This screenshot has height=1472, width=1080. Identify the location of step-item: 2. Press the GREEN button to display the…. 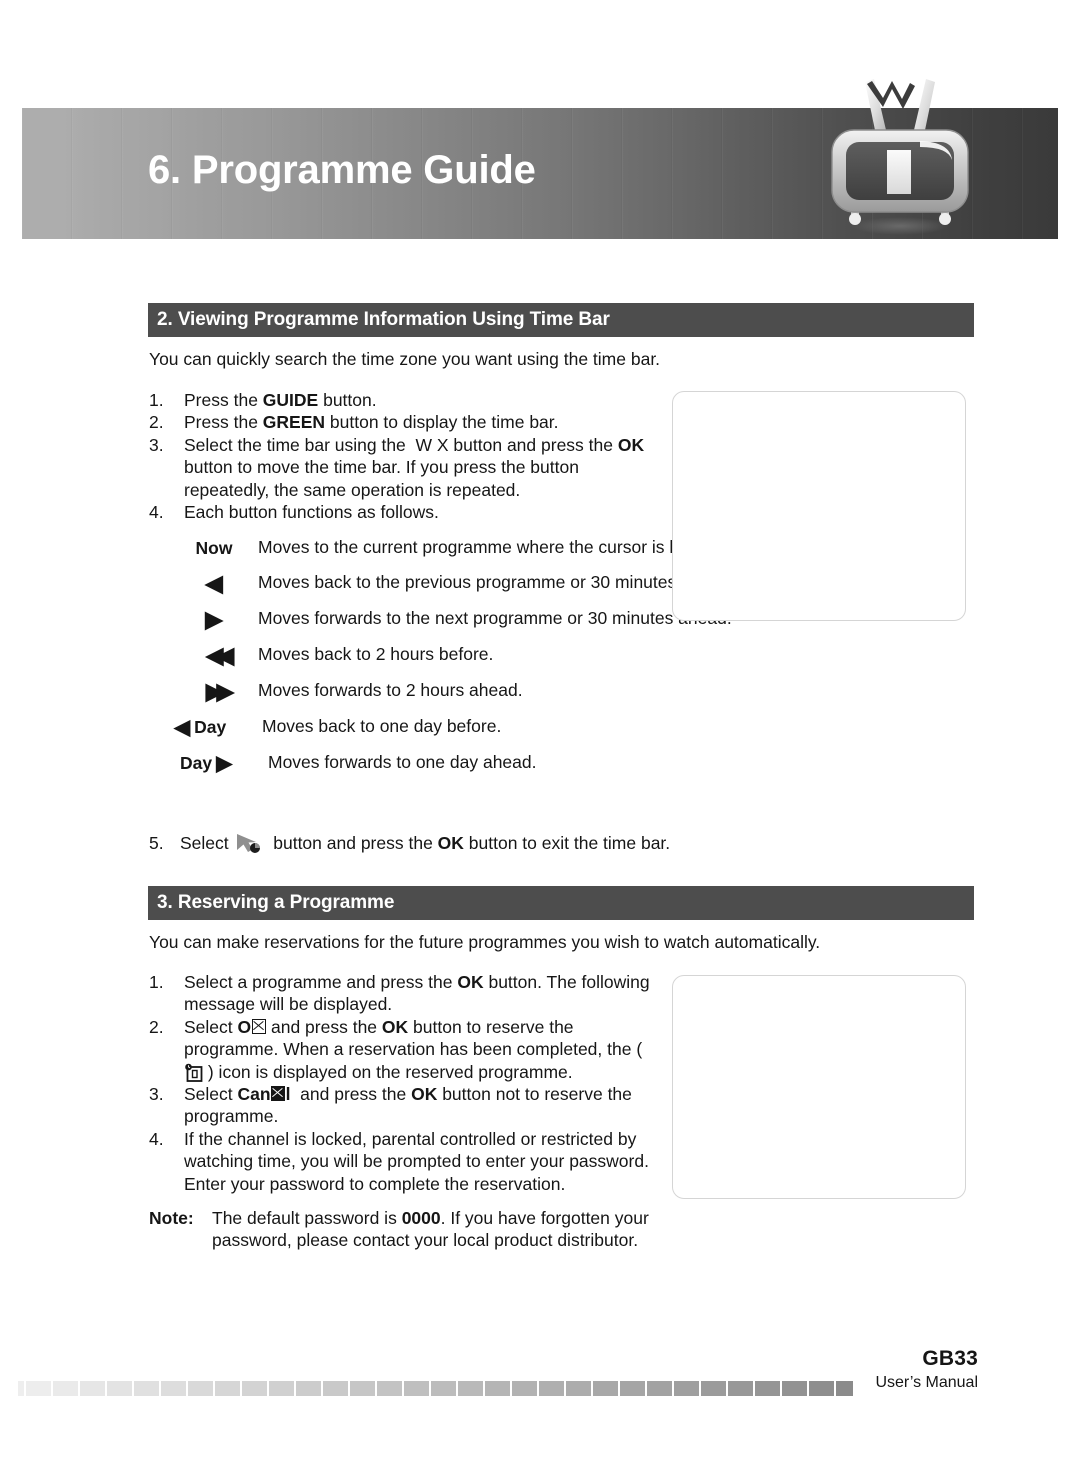
(409, 422).